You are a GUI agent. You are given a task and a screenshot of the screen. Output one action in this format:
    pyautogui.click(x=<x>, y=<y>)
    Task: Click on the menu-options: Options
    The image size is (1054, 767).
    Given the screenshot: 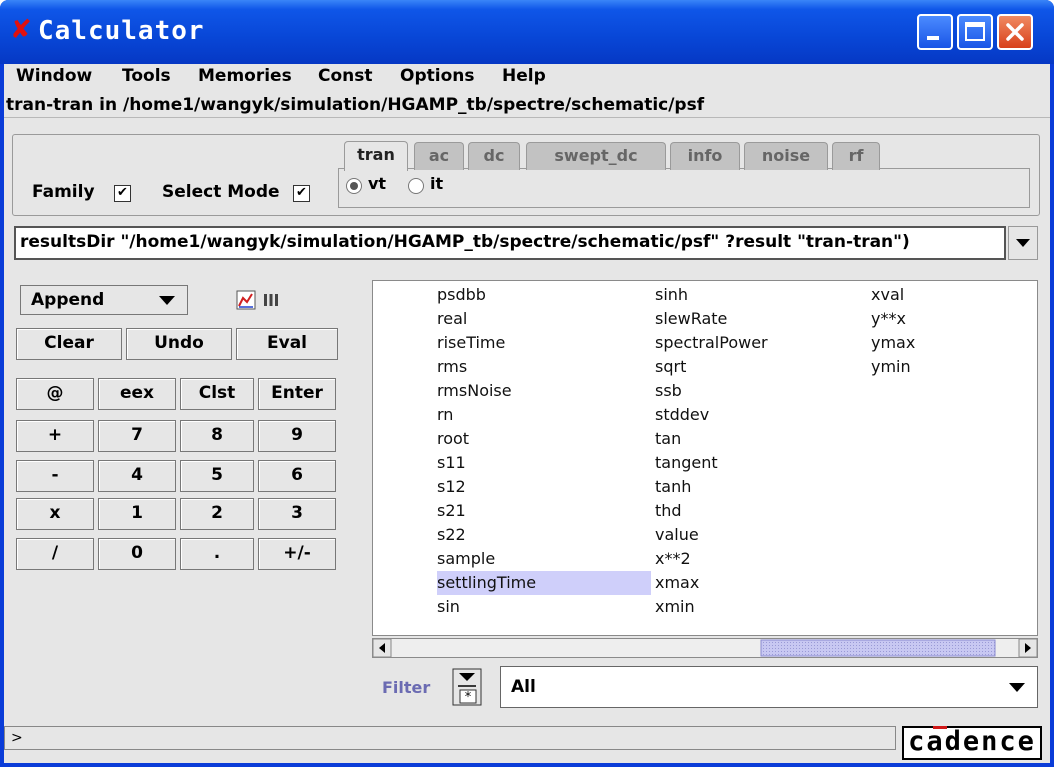 What is the action you would take?
    pyautogui.click(x=437, y=76)
    